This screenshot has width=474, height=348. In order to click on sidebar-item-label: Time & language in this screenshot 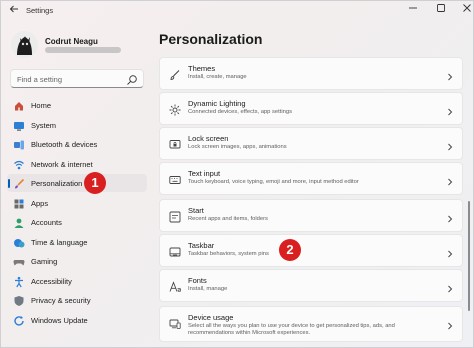, I will do `click(59, 242)`.